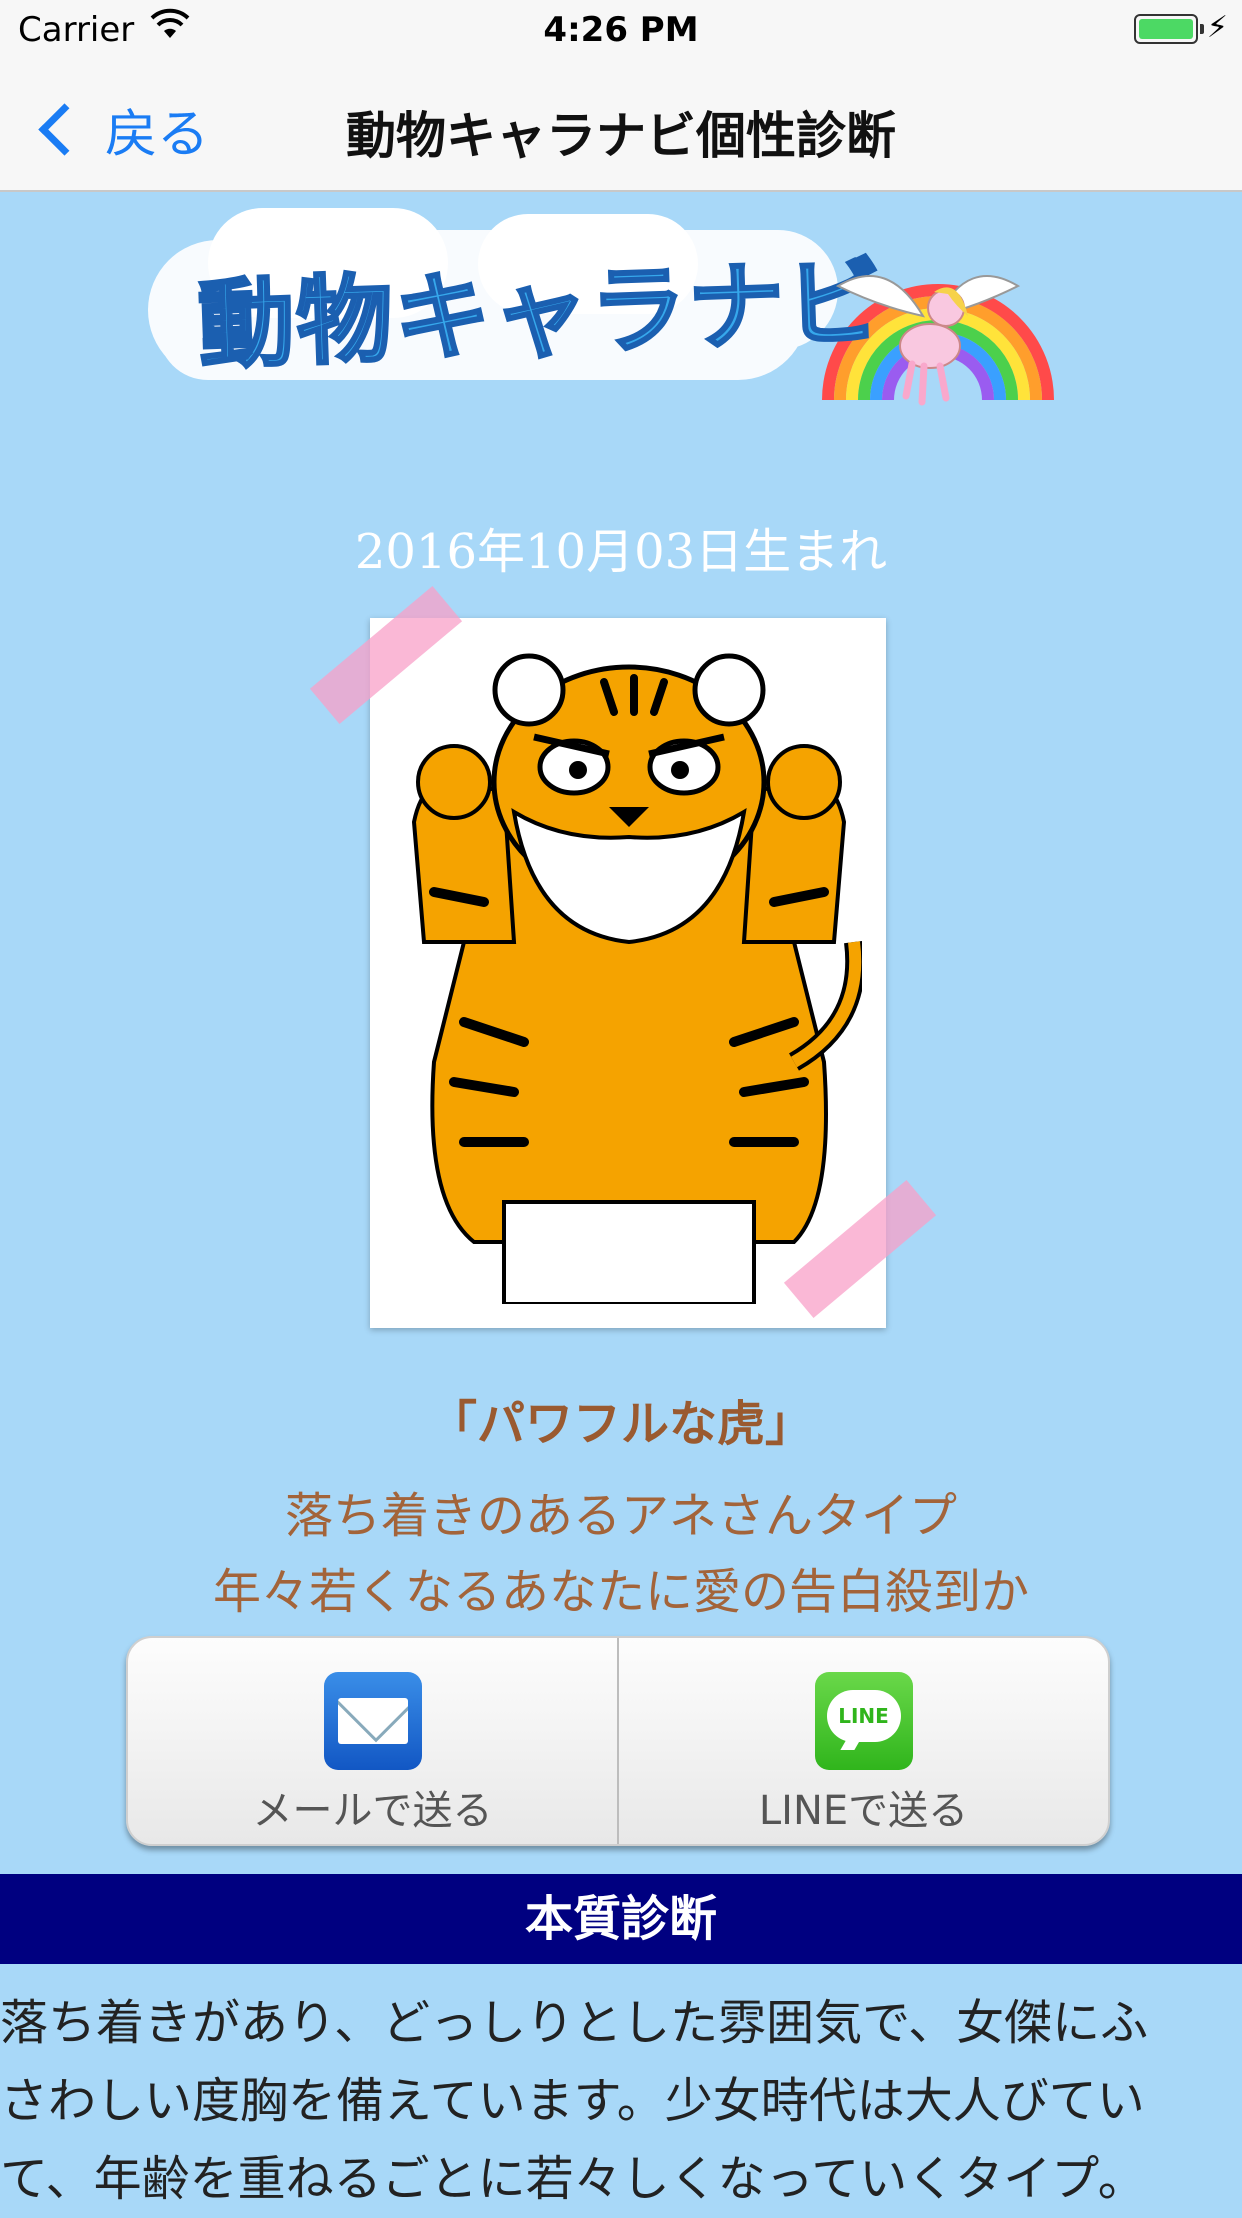  Describe the element at coordinates (863, 1721) in the screenshot. I see `line-icon: LINE` at that location.